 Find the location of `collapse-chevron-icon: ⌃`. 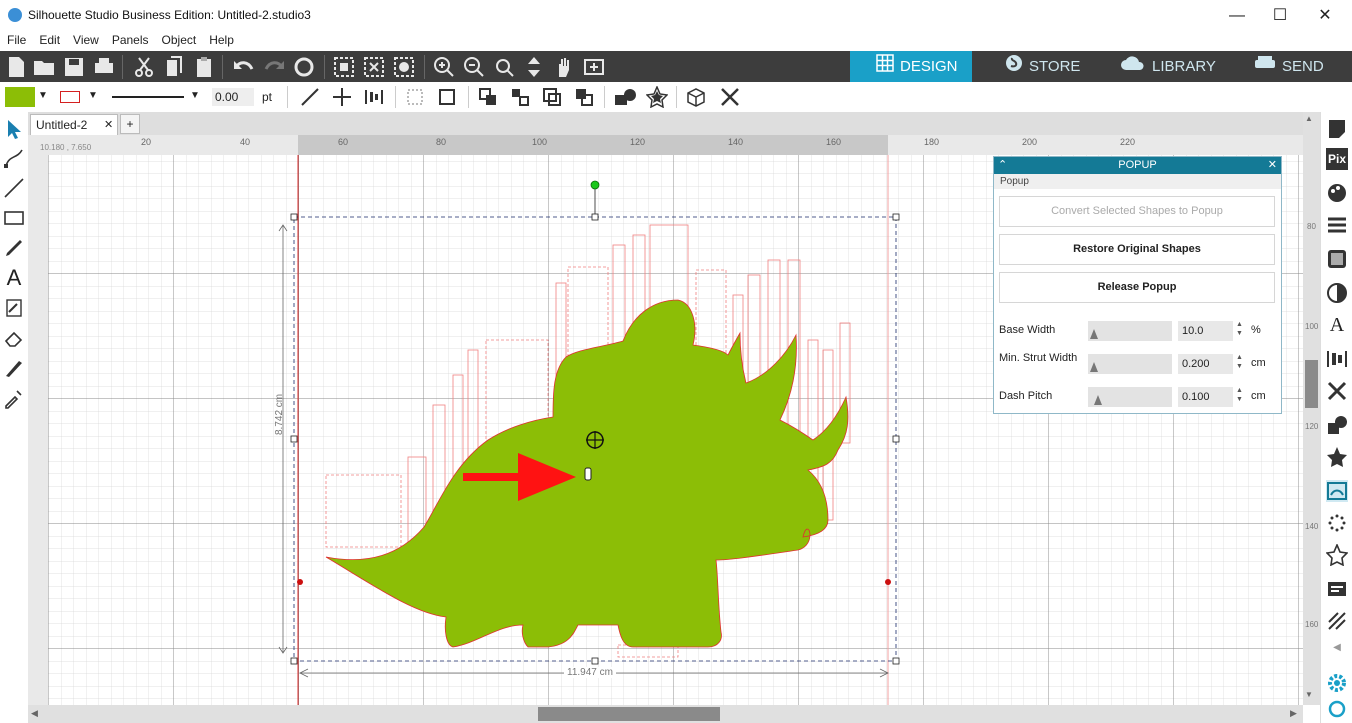

collapse-chevron-icon: ⌃ is located at coordinates (1002, 165).